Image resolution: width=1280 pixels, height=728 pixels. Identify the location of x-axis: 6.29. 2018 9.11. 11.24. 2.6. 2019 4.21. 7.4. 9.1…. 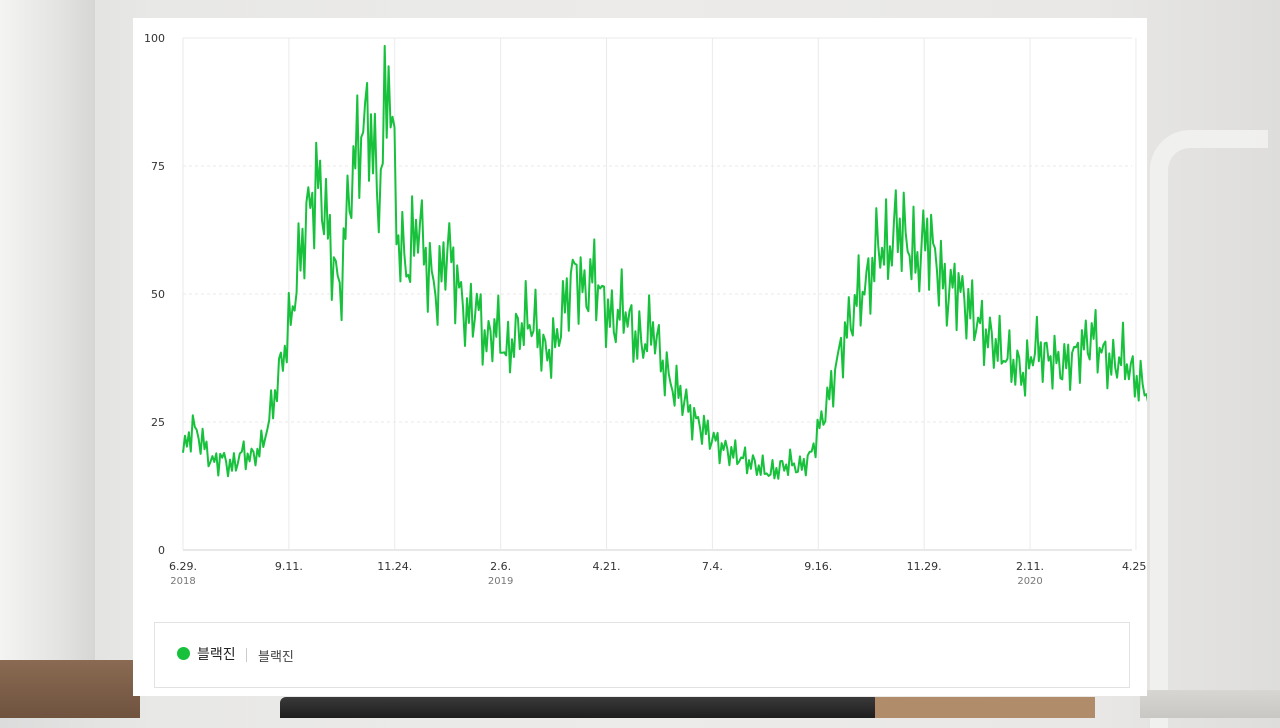
(658, 573).